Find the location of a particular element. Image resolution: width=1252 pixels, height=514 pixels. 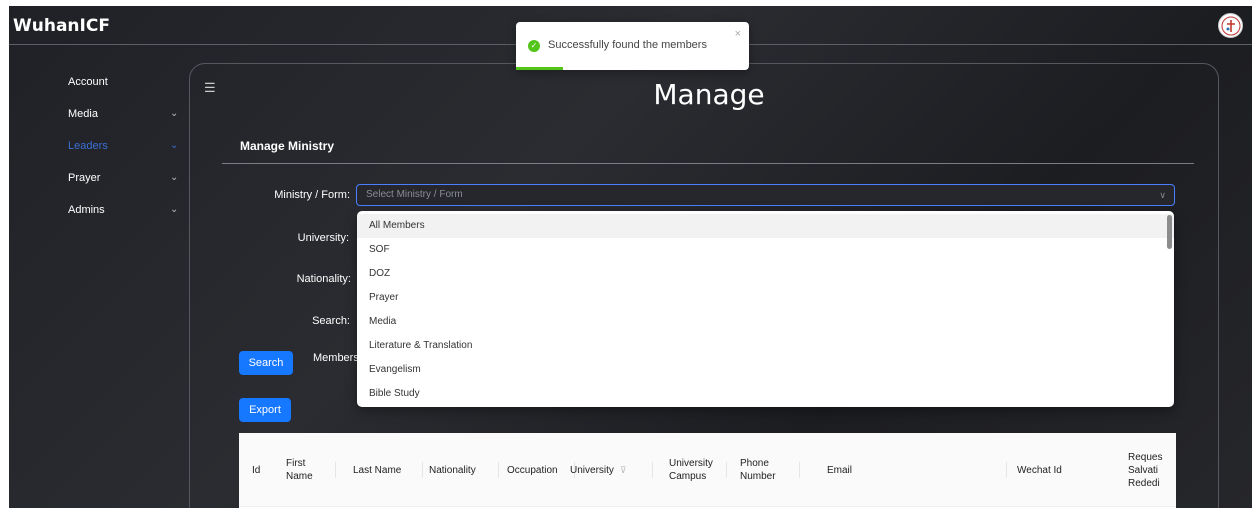

ministry-select-placeholder: Select Ministry / Form is located at coordinates (414, 194).